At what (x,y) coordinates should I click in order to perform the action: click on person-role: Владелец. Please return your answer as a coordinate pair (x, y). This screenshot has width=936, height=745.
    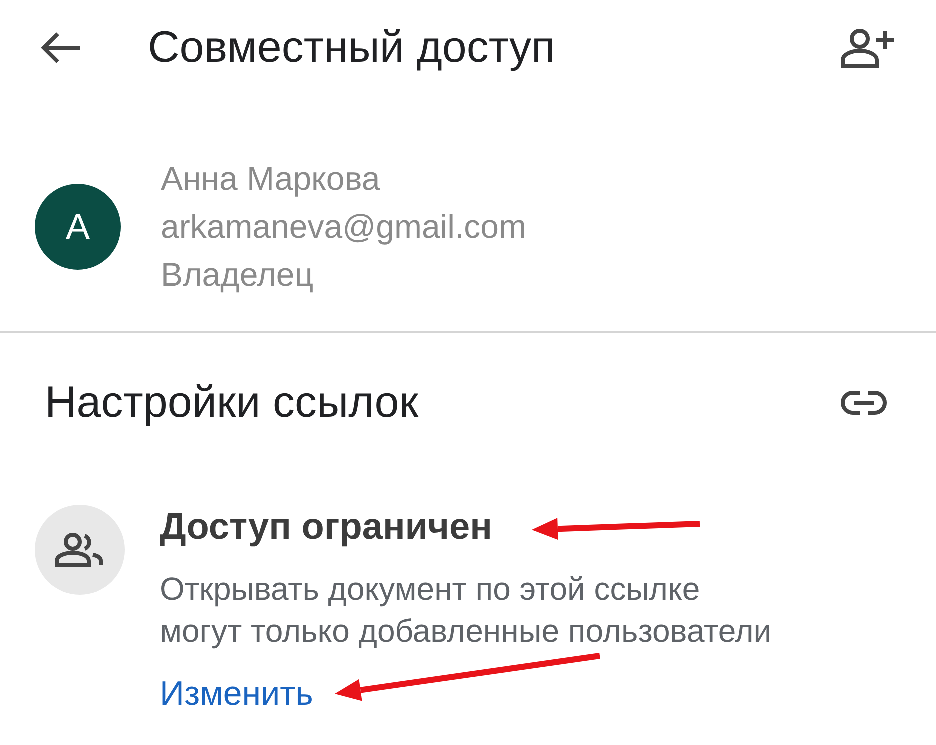
    Looking at the image, I should click on (238, 275).